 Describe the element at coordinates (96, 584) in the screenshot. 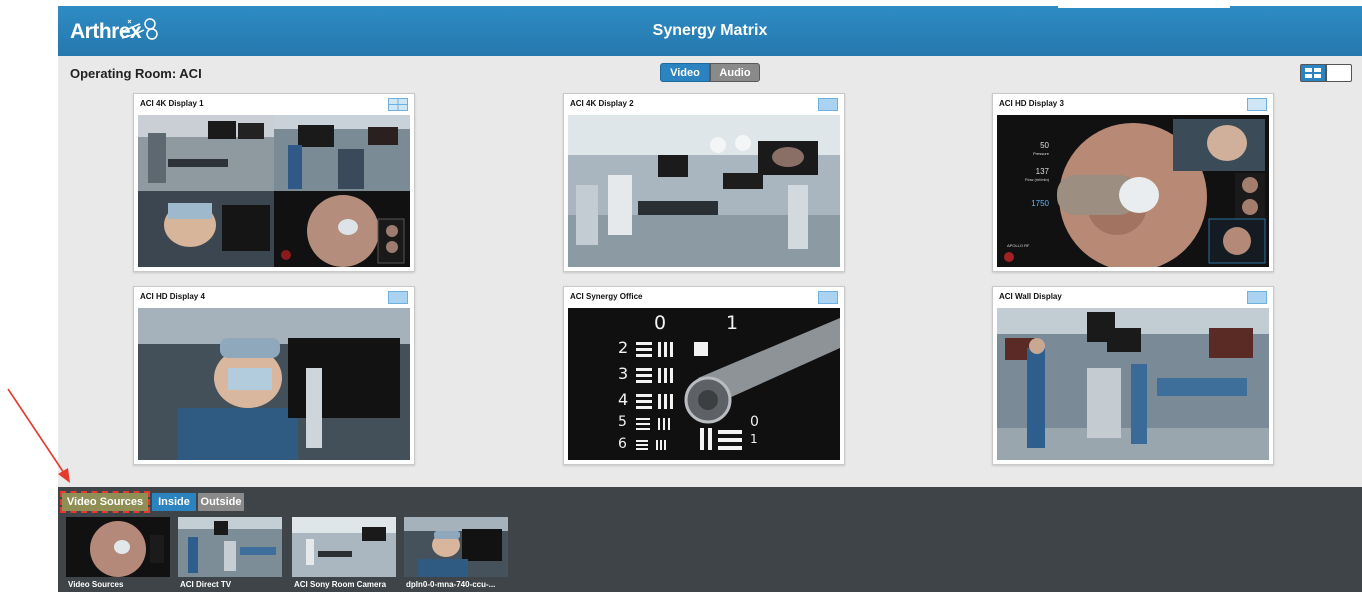

I see `source-label-1: Video Sources` at that location.